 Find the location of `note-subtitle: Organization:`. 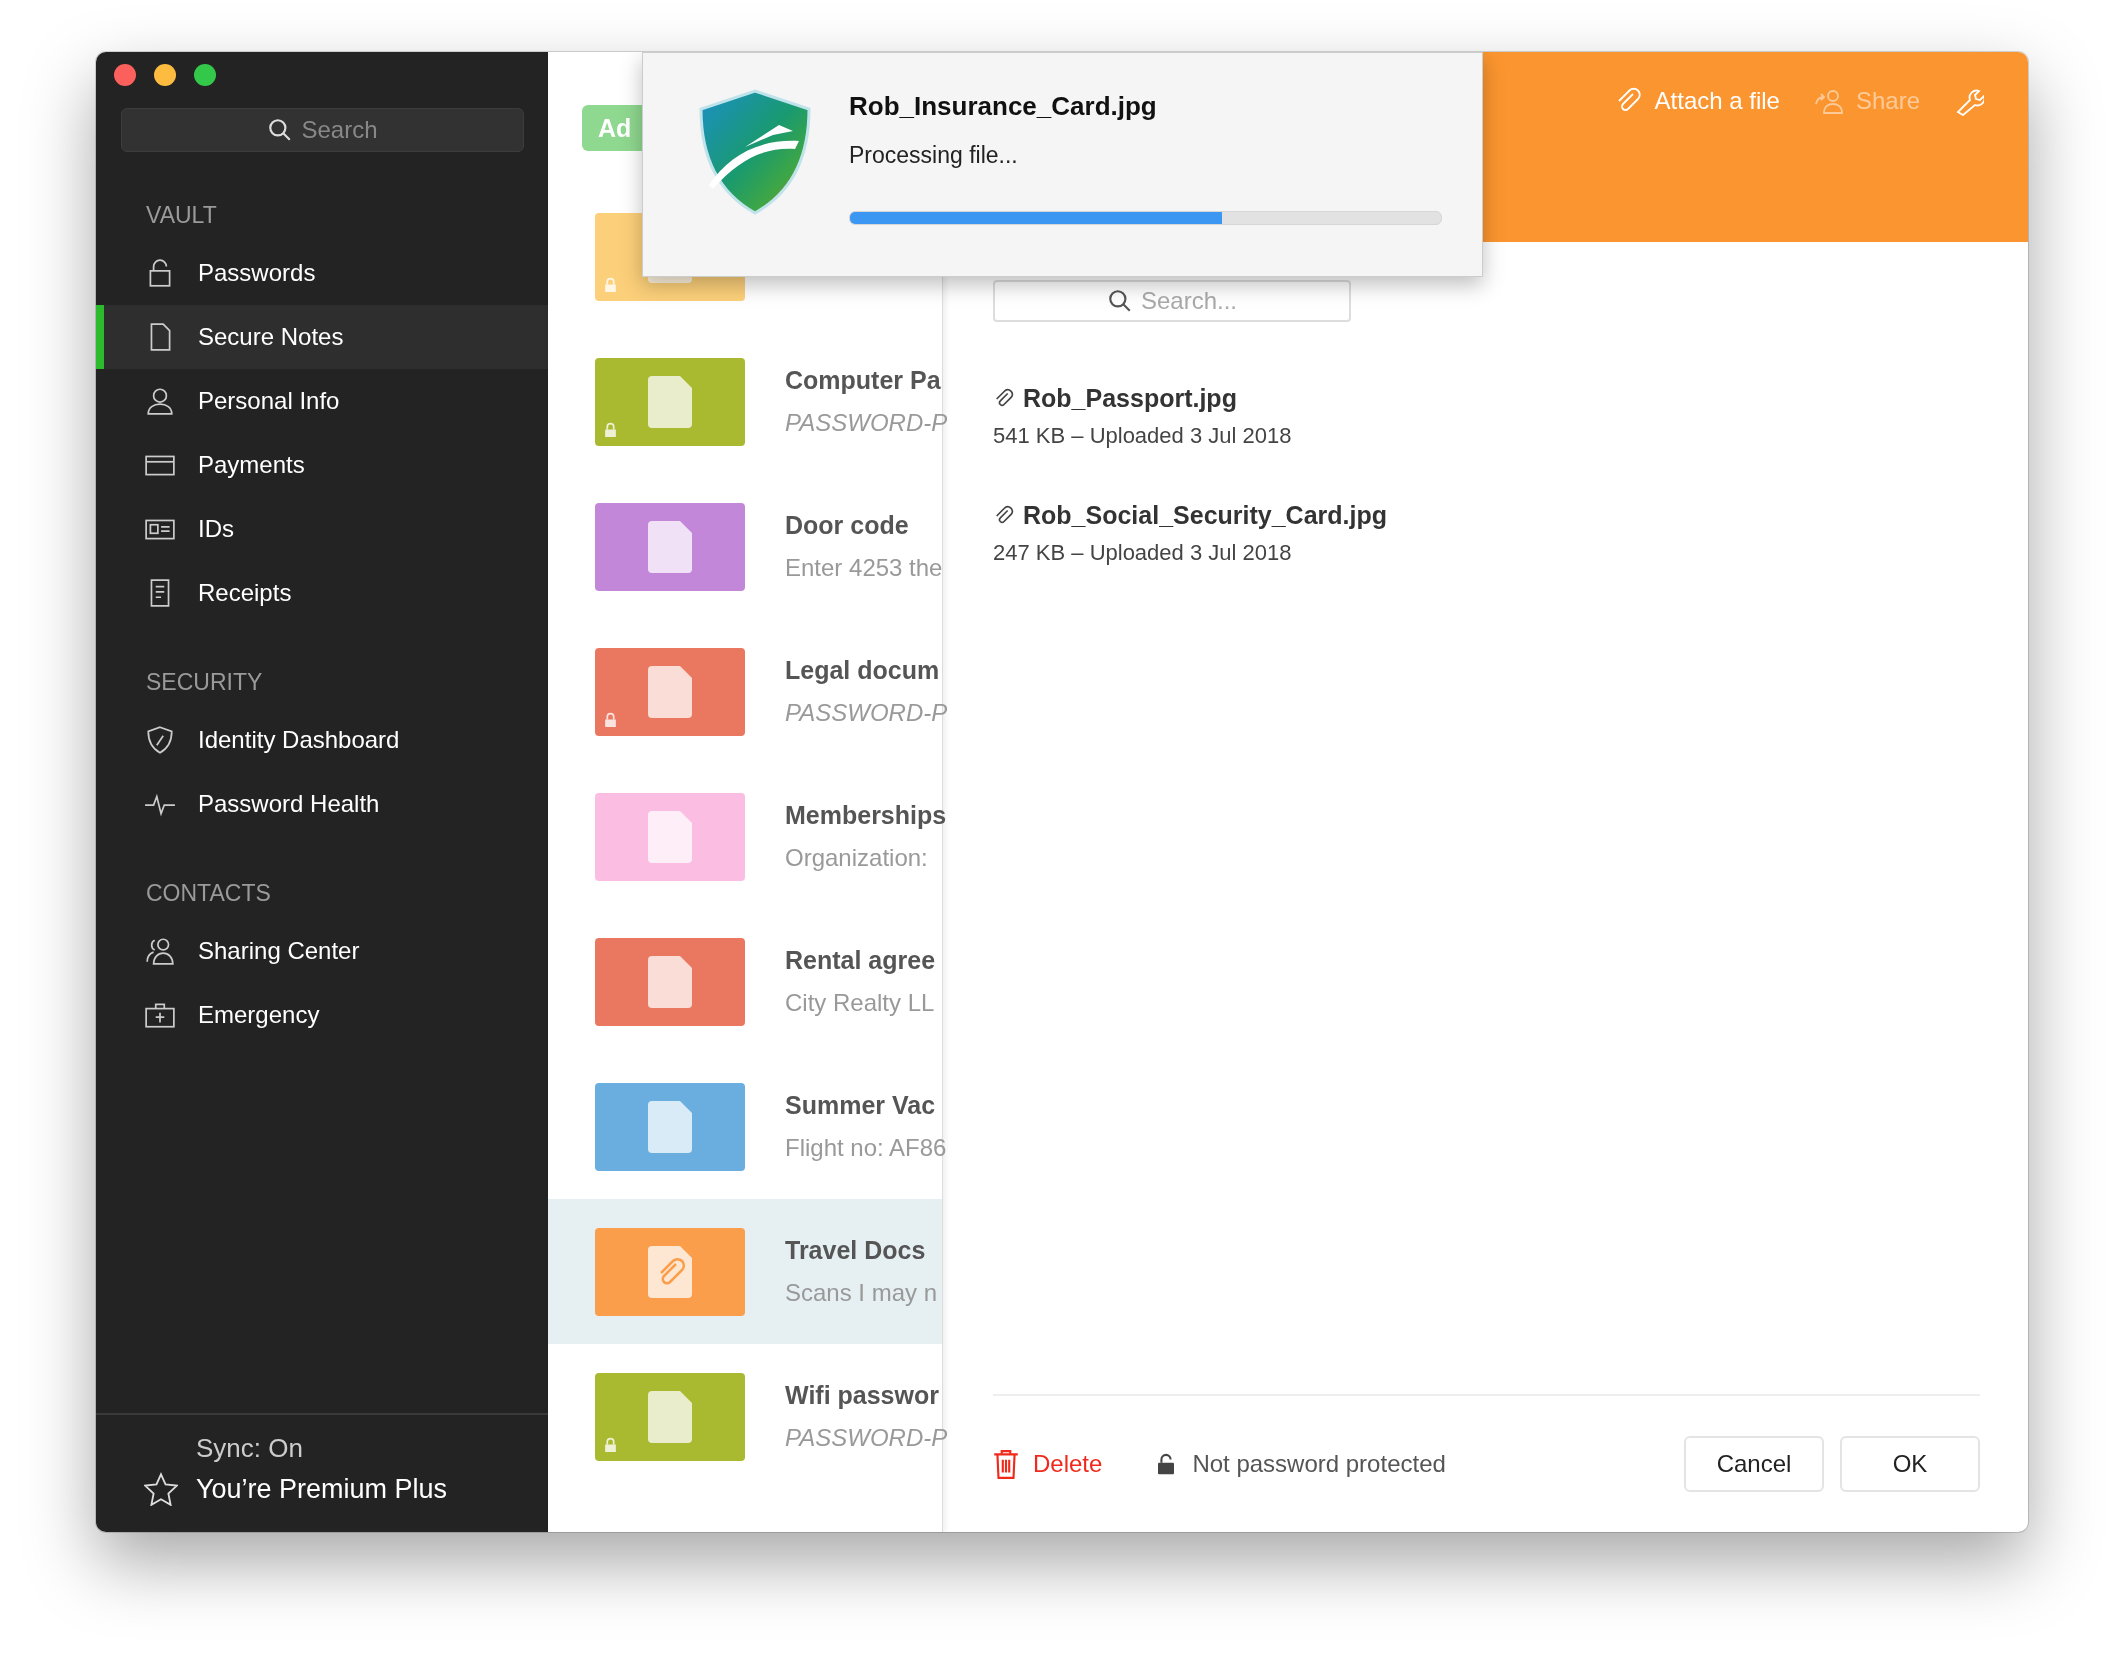

note-subtitle: Organization: is located at coordinates (857, 858).